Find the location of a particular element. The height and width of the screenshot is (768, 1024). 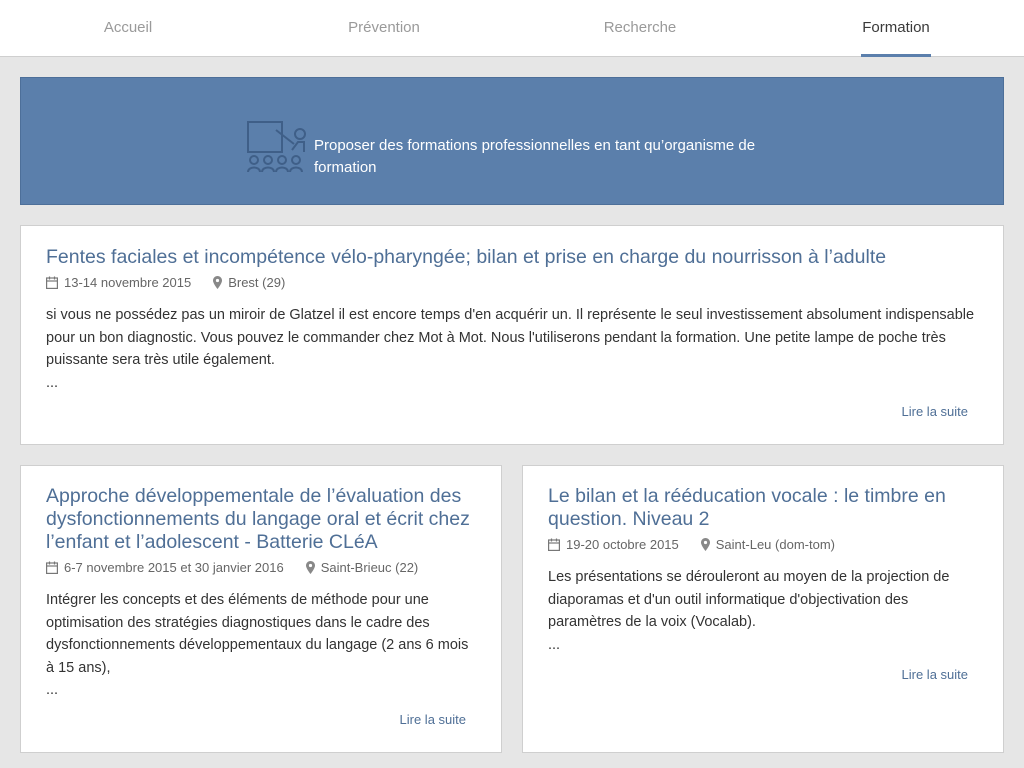

tab-label: Formation is located at coordinates (896, 27).